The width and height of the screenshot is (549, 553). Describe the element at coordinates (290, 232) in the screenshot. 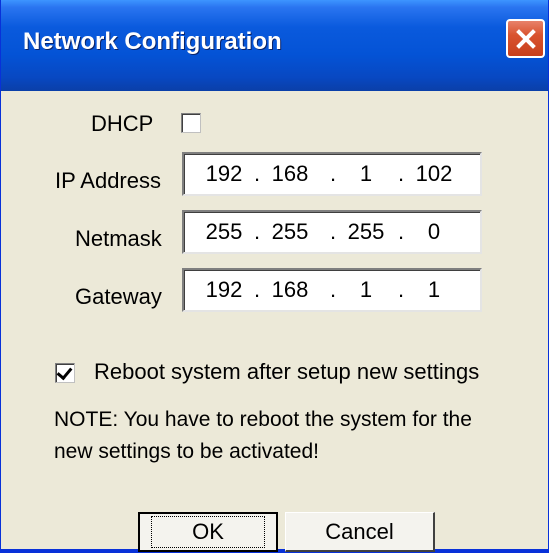

I see `netmask-octet-2: 255` at that location.